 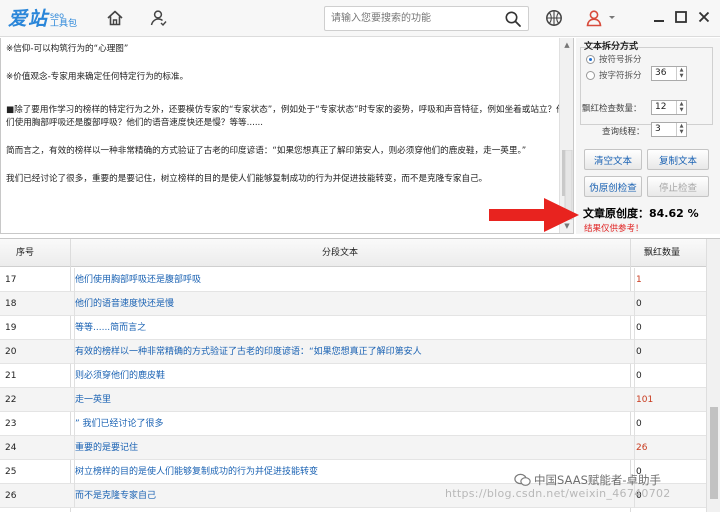 I want to click on split-options-title: 文本拆分方式, so click(x=611, y=47).